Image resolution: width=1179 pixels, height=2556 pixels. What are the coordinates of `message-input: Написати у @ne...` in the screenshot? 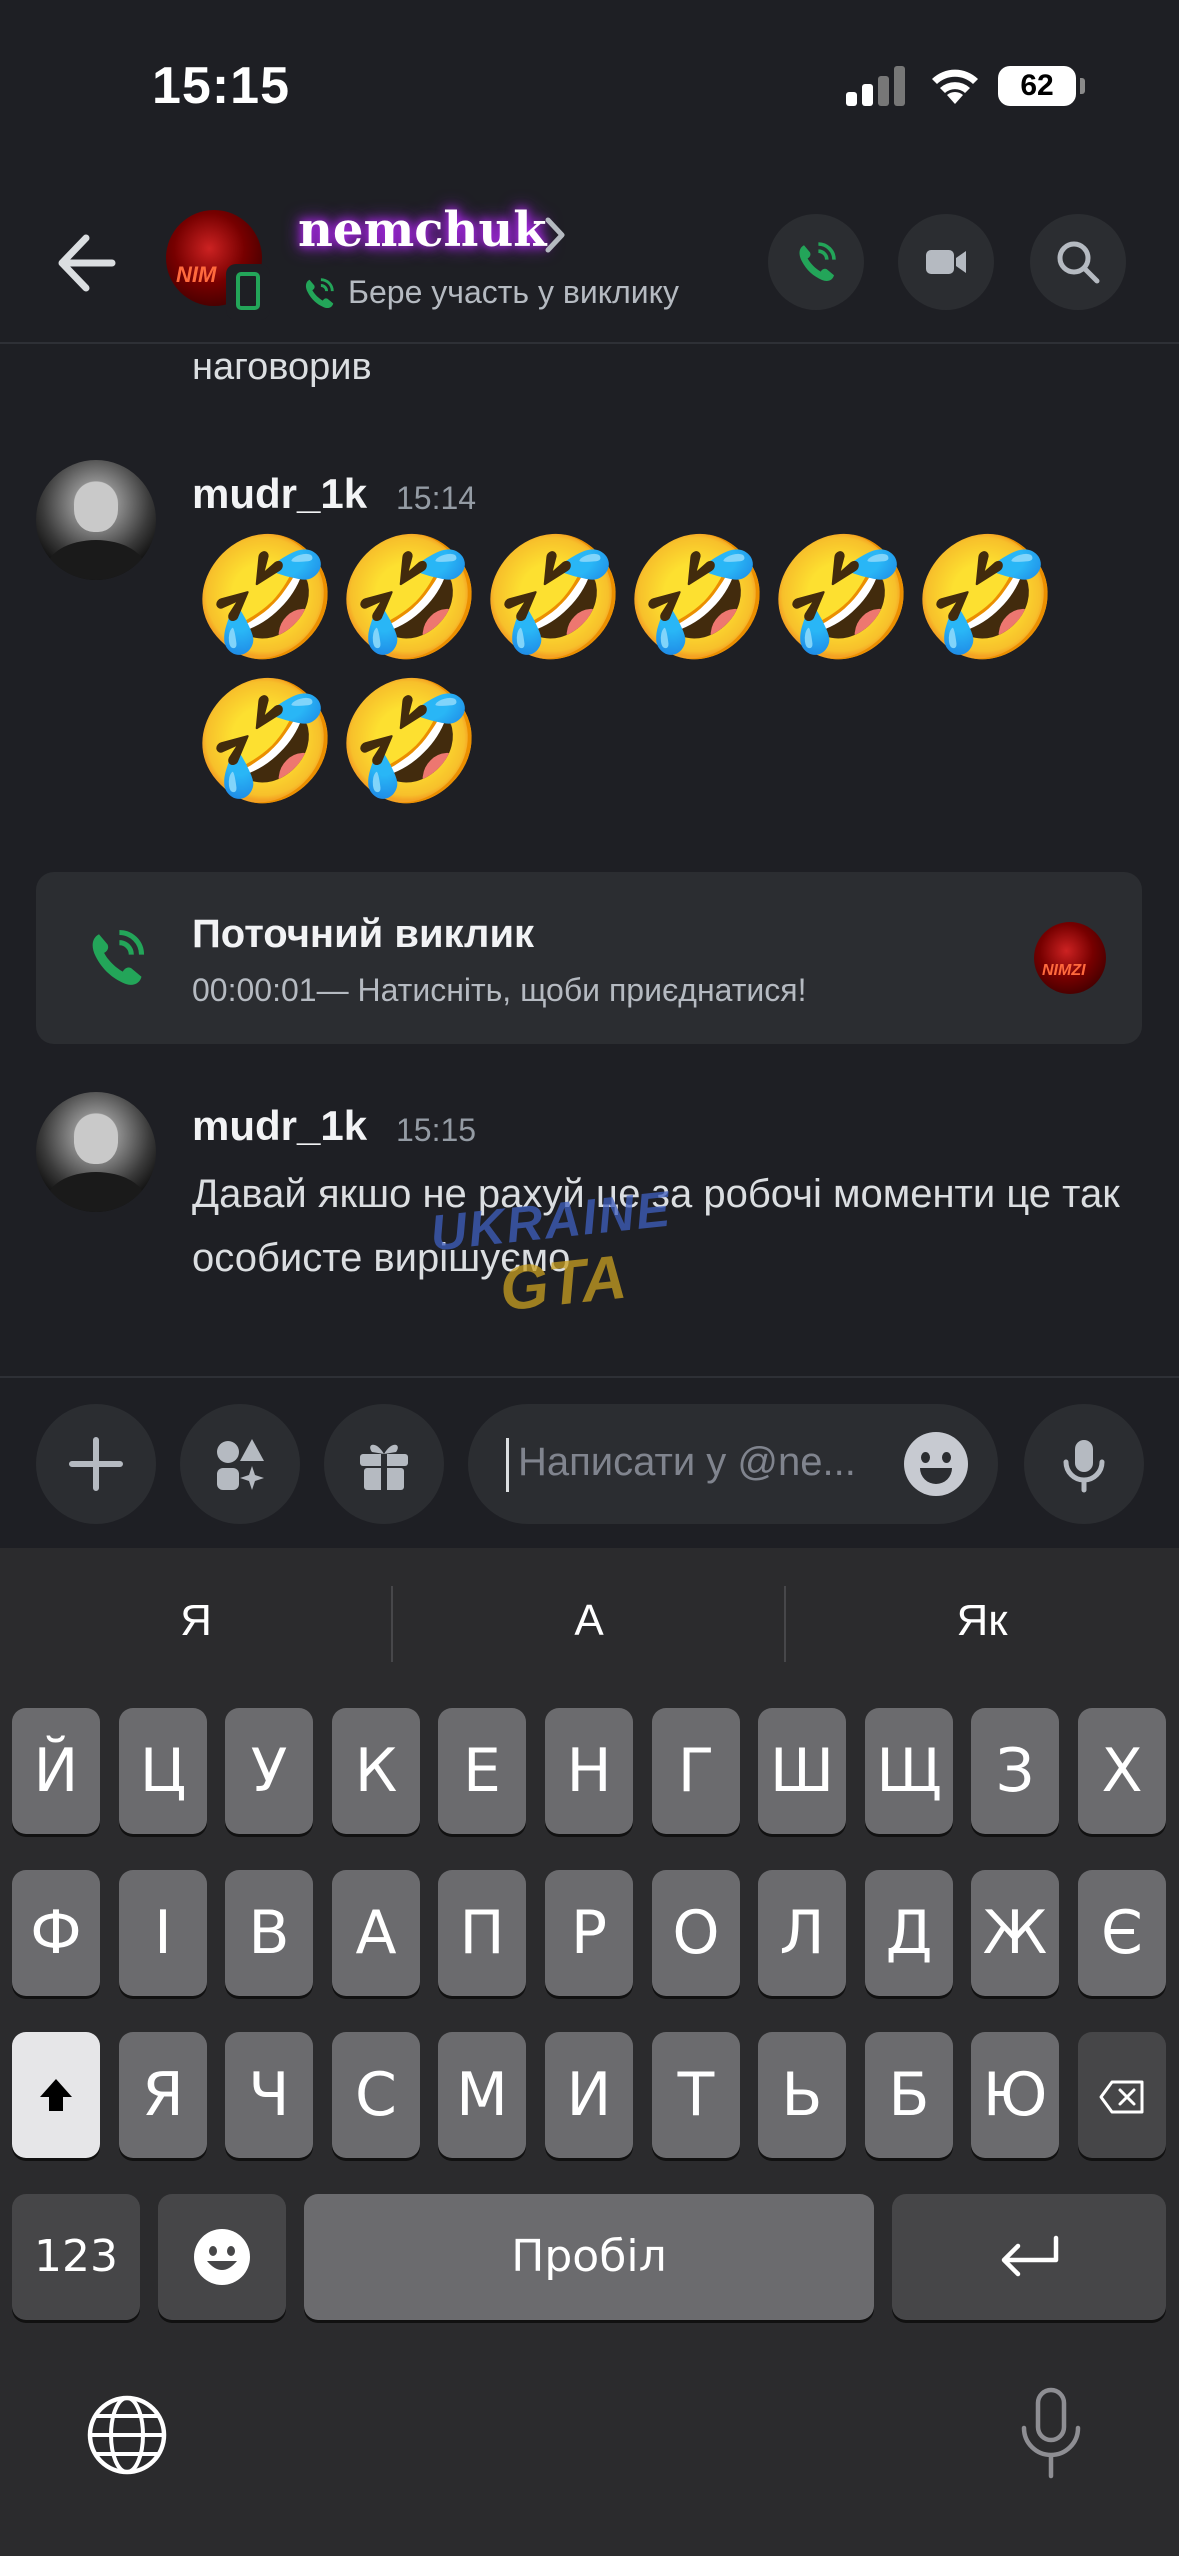 It's located at (733, 1464).